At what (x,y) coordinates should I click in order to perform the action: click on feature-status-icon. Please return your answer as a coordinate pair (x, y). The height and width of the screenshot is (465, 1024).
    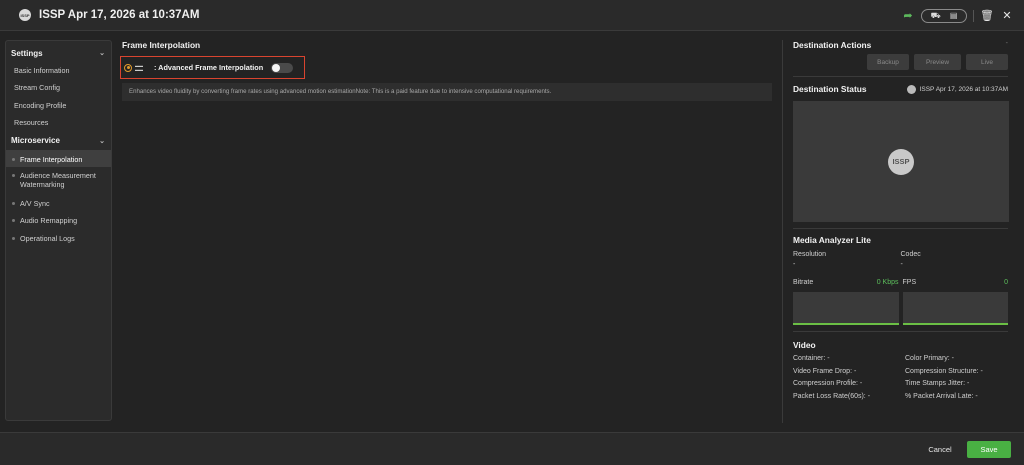
    Looking at the image, I should click on (128, 67).